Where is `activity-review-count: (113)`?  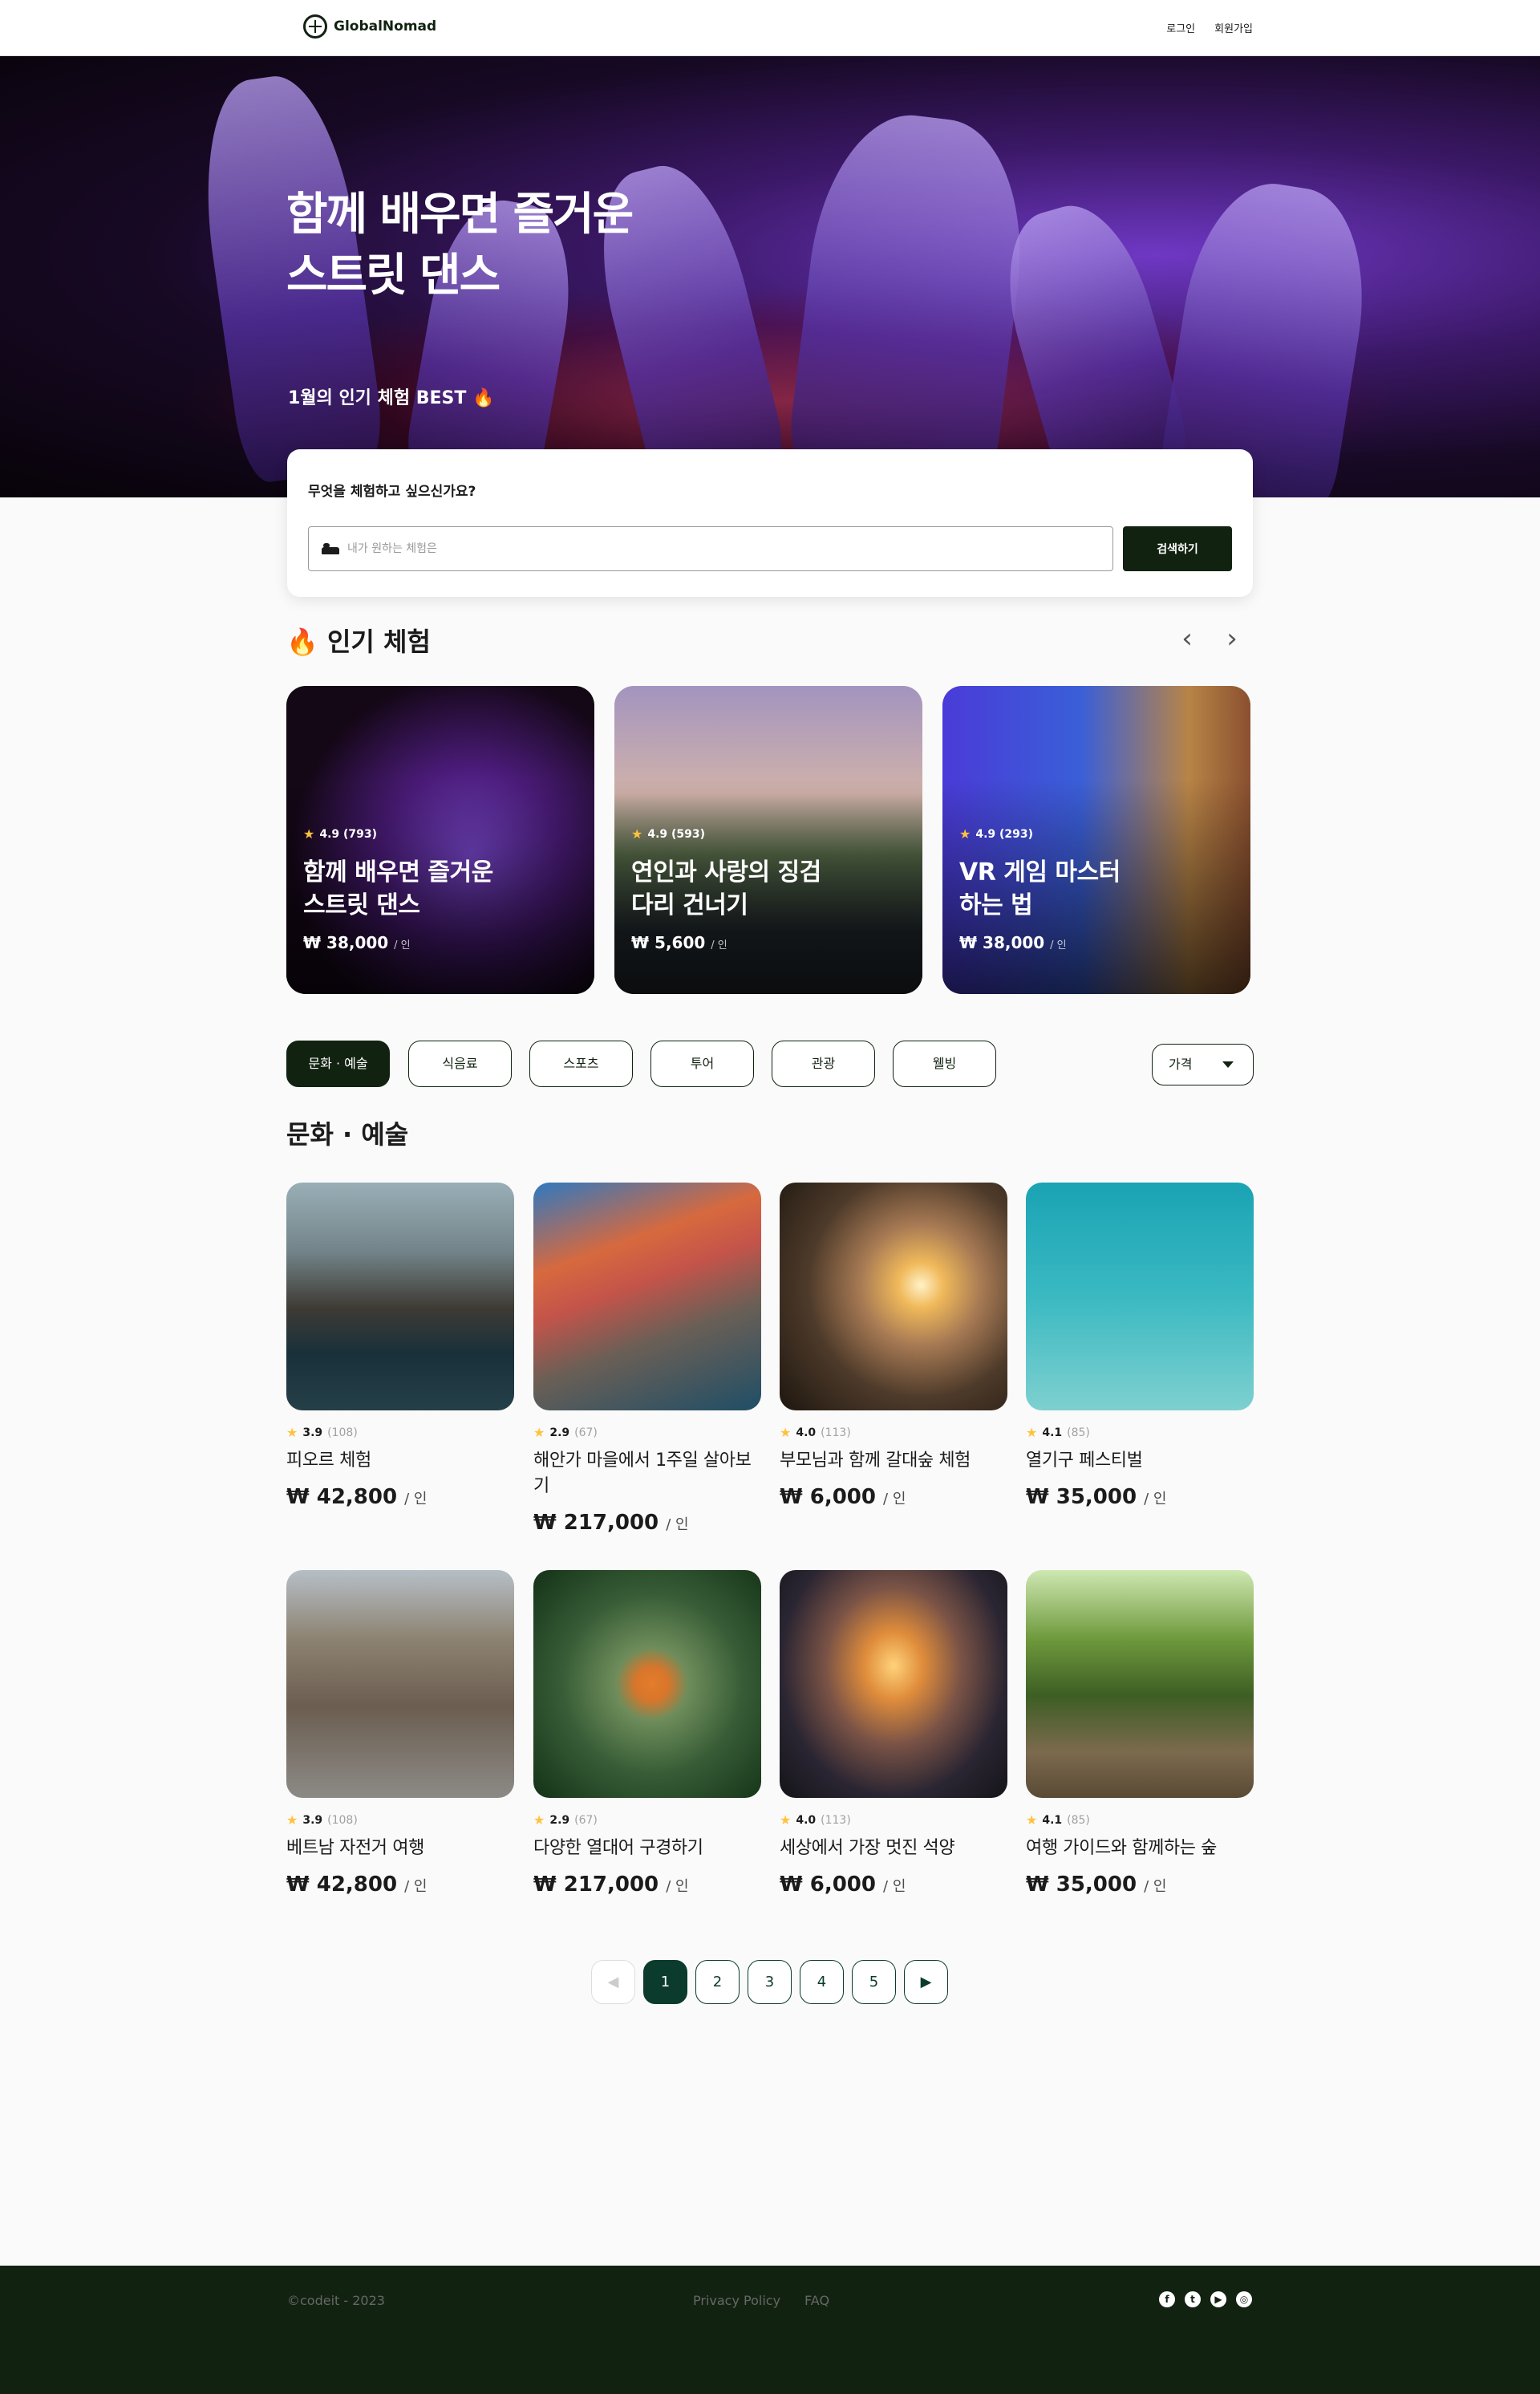
activity-review-count: (113) is located at coordinates (836, 1820).